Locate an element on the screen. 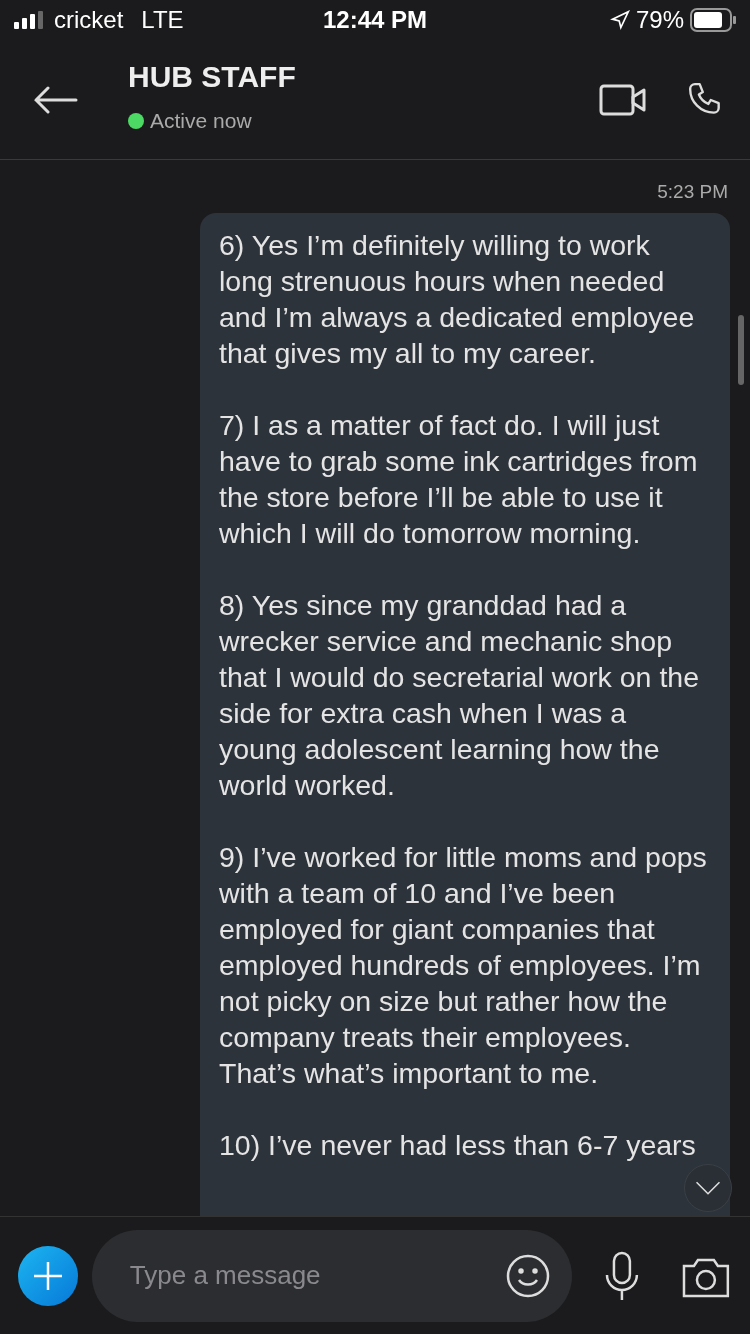  chevron-down-icon is located at coordinates (708, 1188).